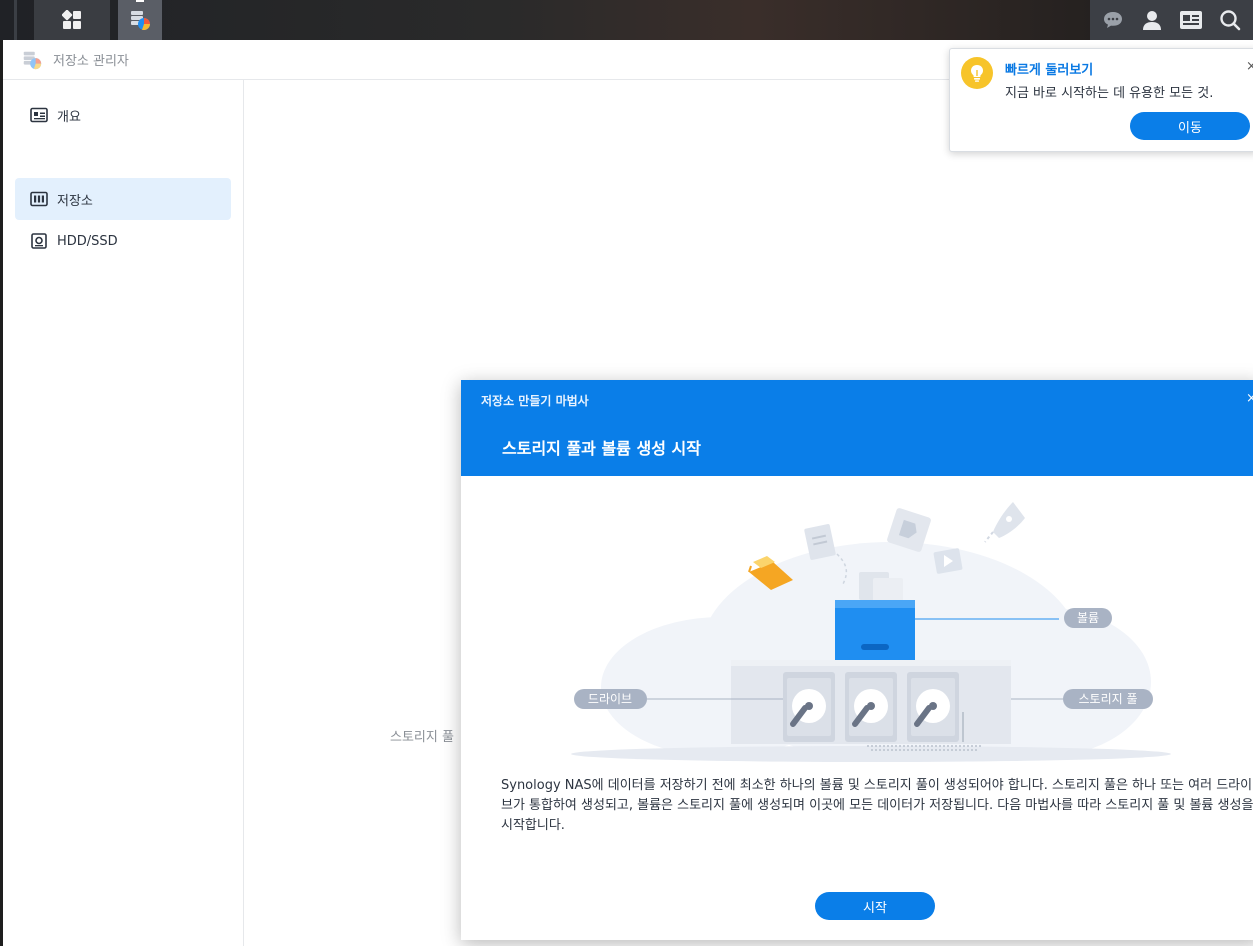 This screenshot has height=946, width=1253. I want to click on drive-label-pill: 드라이브, so click(610, 699).